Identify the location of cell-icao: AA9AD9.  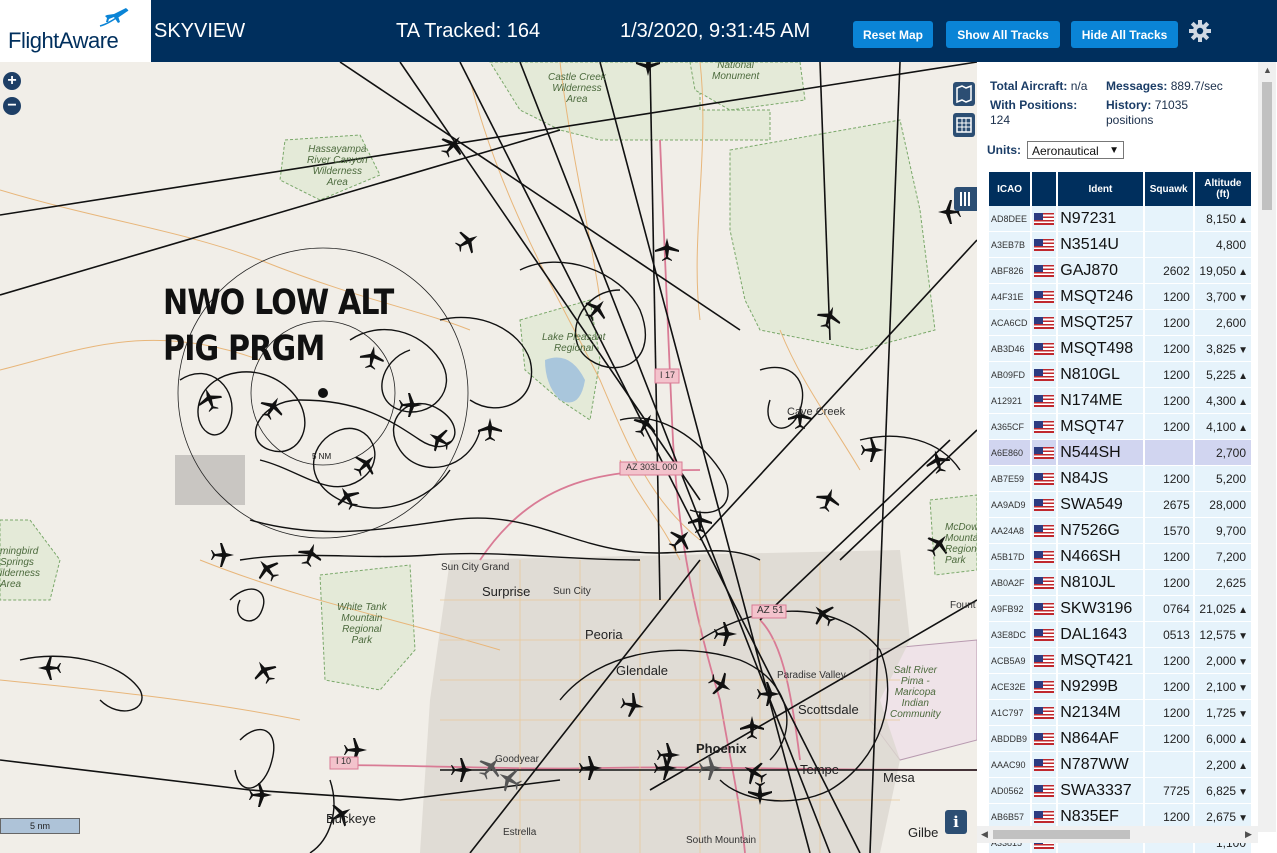
(1011, 504).